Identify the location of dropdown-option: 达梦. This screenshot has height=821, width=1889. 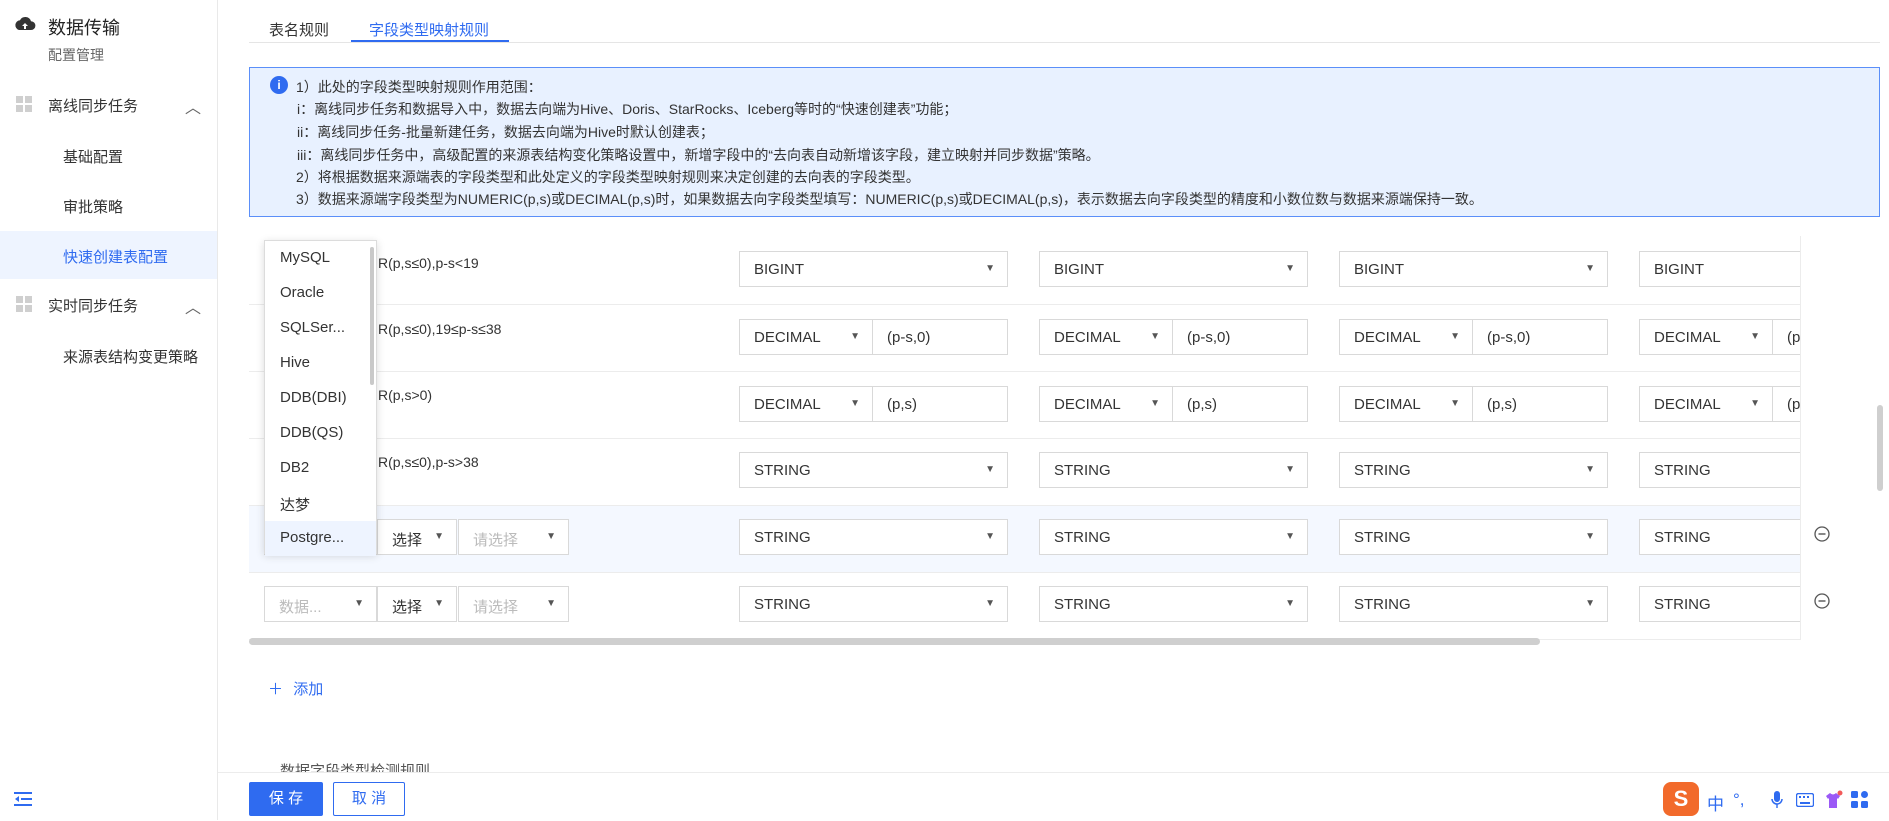
(320, 503).